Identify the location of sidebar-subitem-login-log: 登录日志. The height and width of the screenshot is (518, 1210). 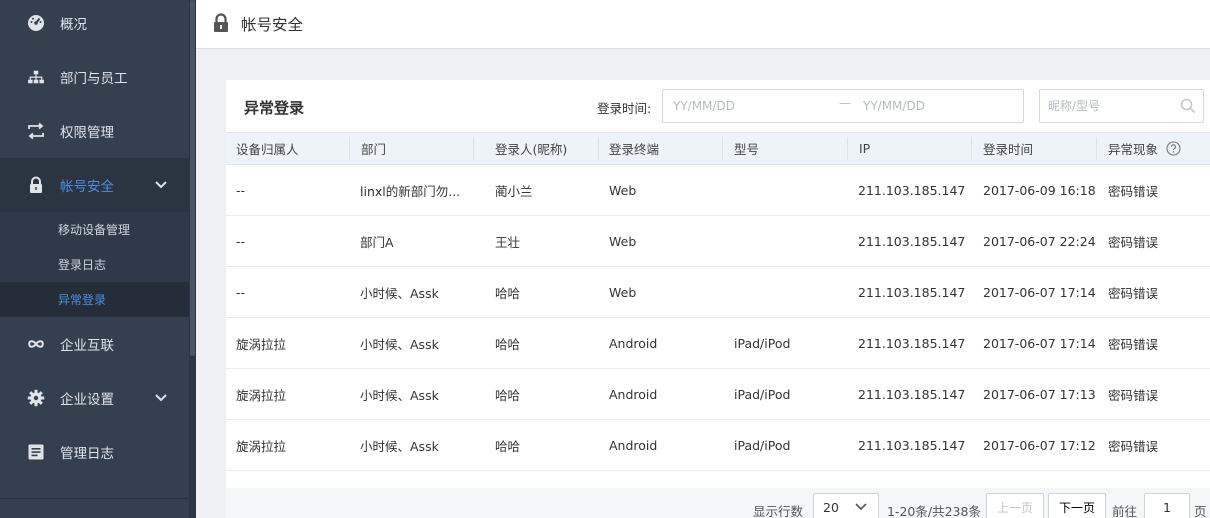
(94, 264).